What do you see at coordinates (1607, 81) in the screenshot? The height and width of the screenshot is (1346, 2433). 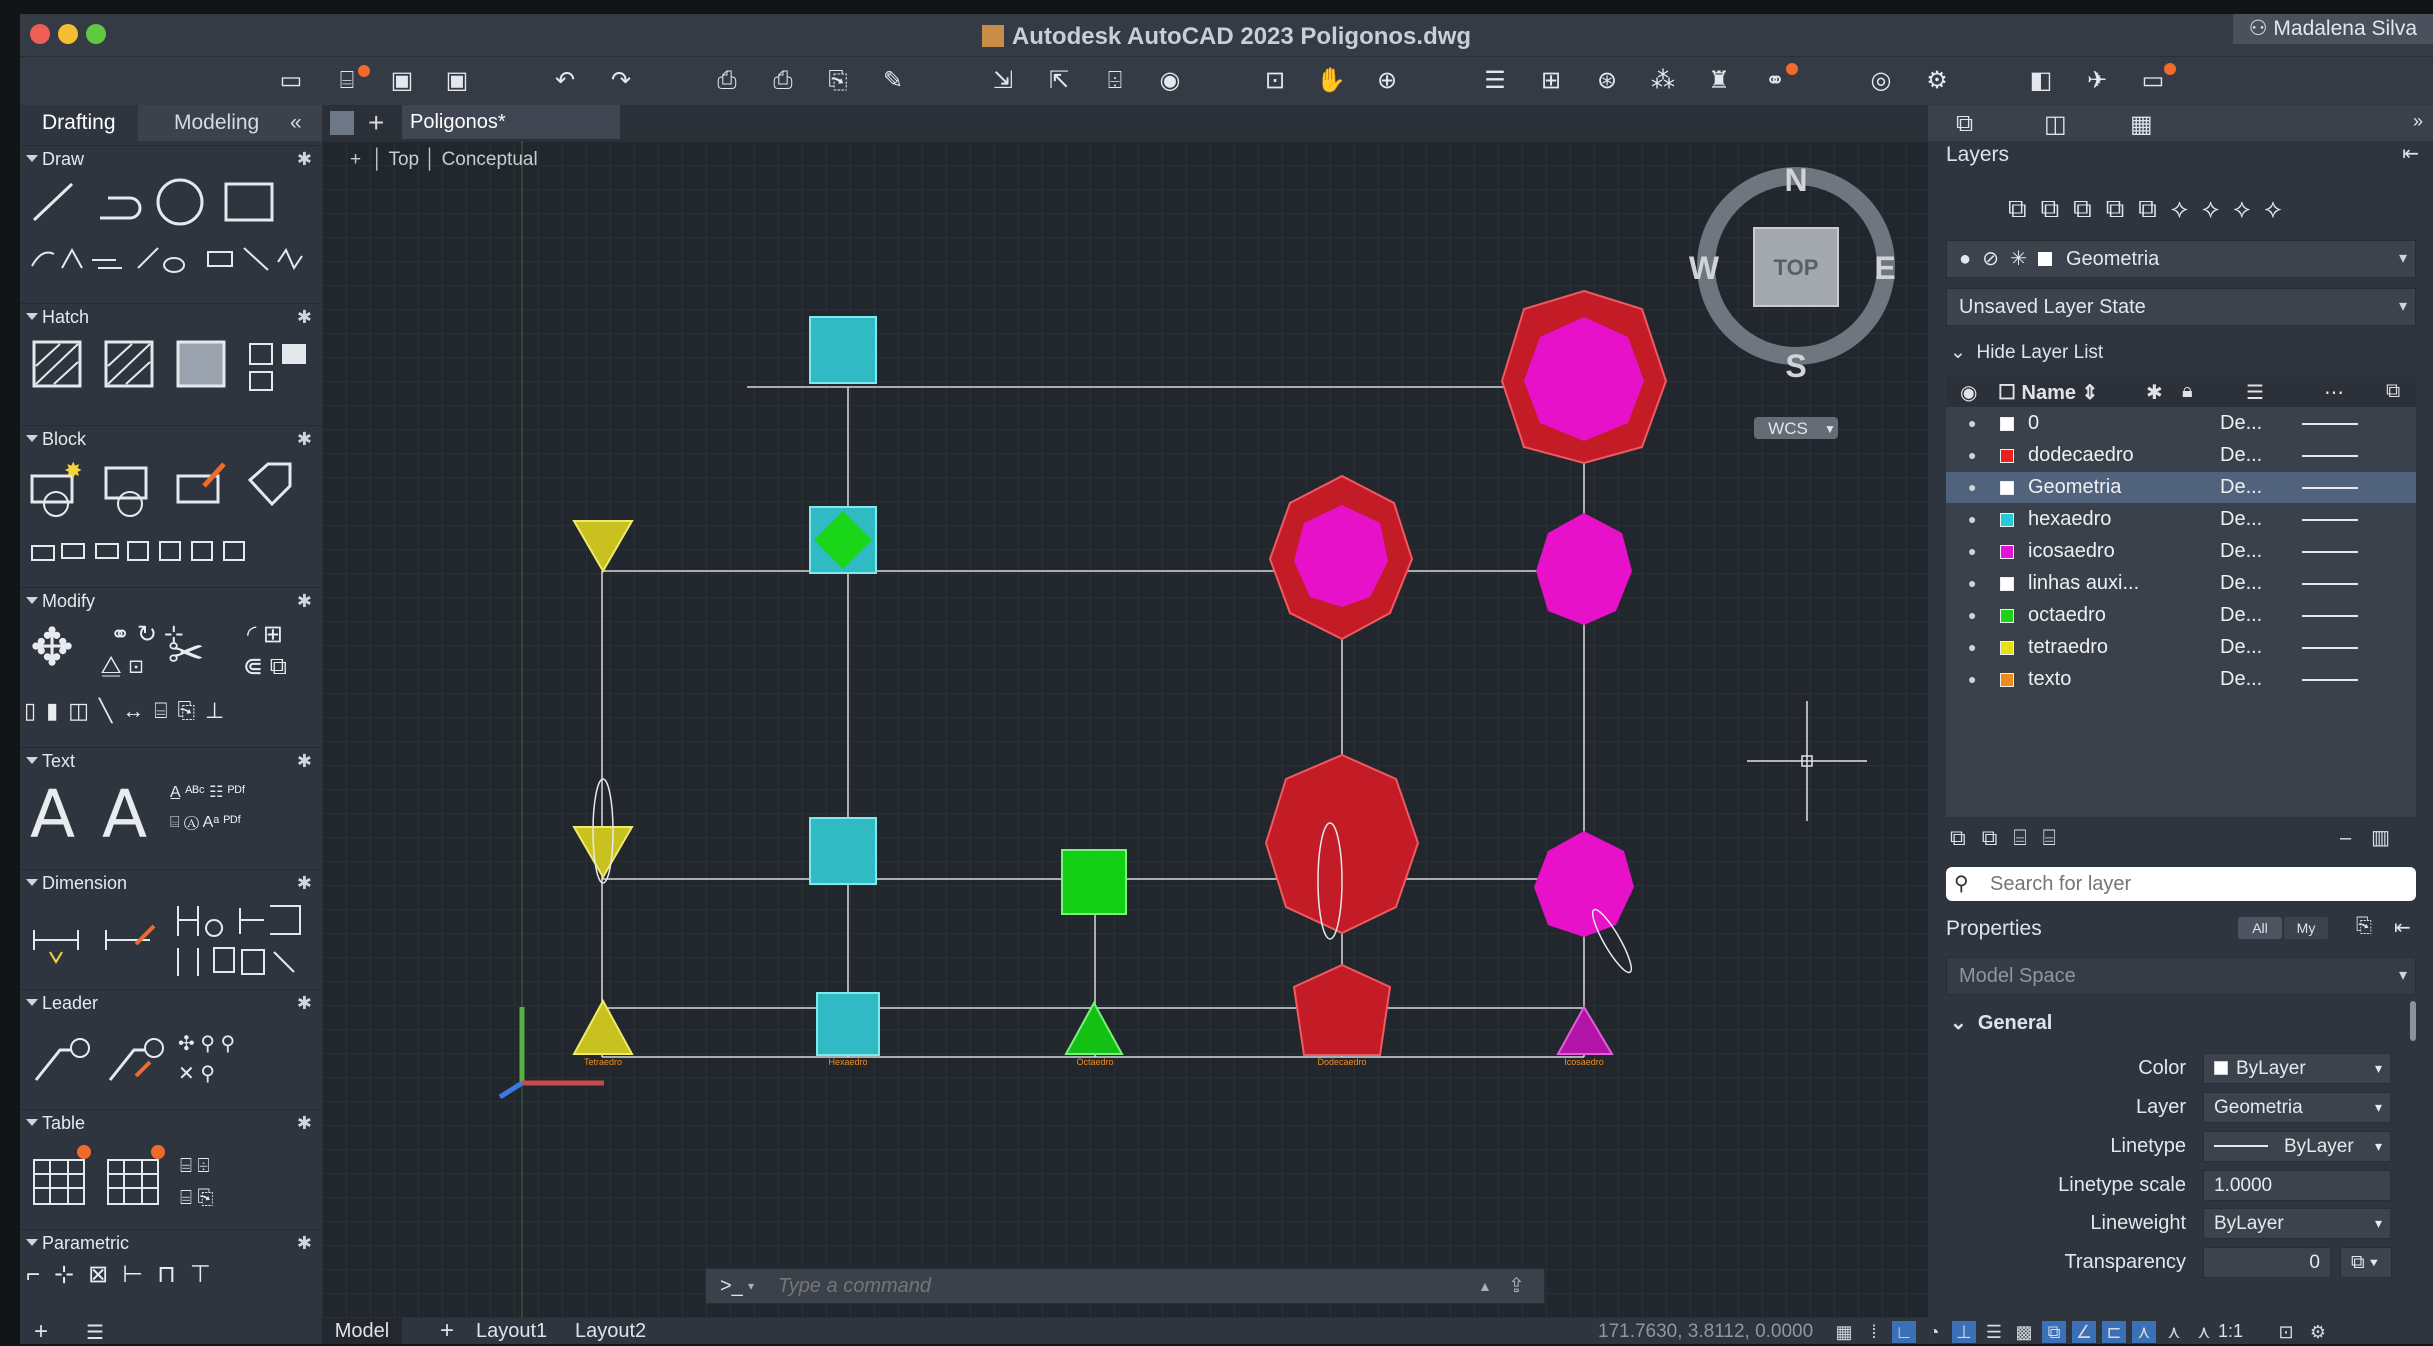 I see `globe-icon: ⊛` at bounding box center [1607, 81].